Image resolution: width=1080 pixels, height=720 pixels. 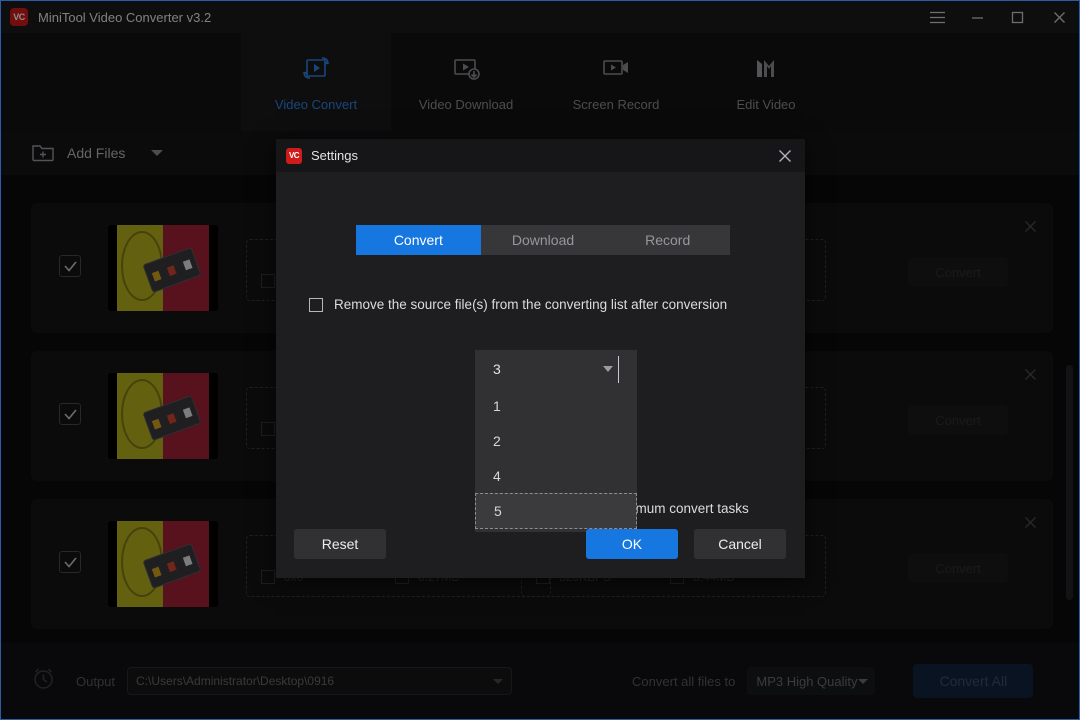 What do you see at coordinates (556, 369) in the screenshot?
I see `max-convert-tasks-selected: 3` at bounding box center [556, 369].